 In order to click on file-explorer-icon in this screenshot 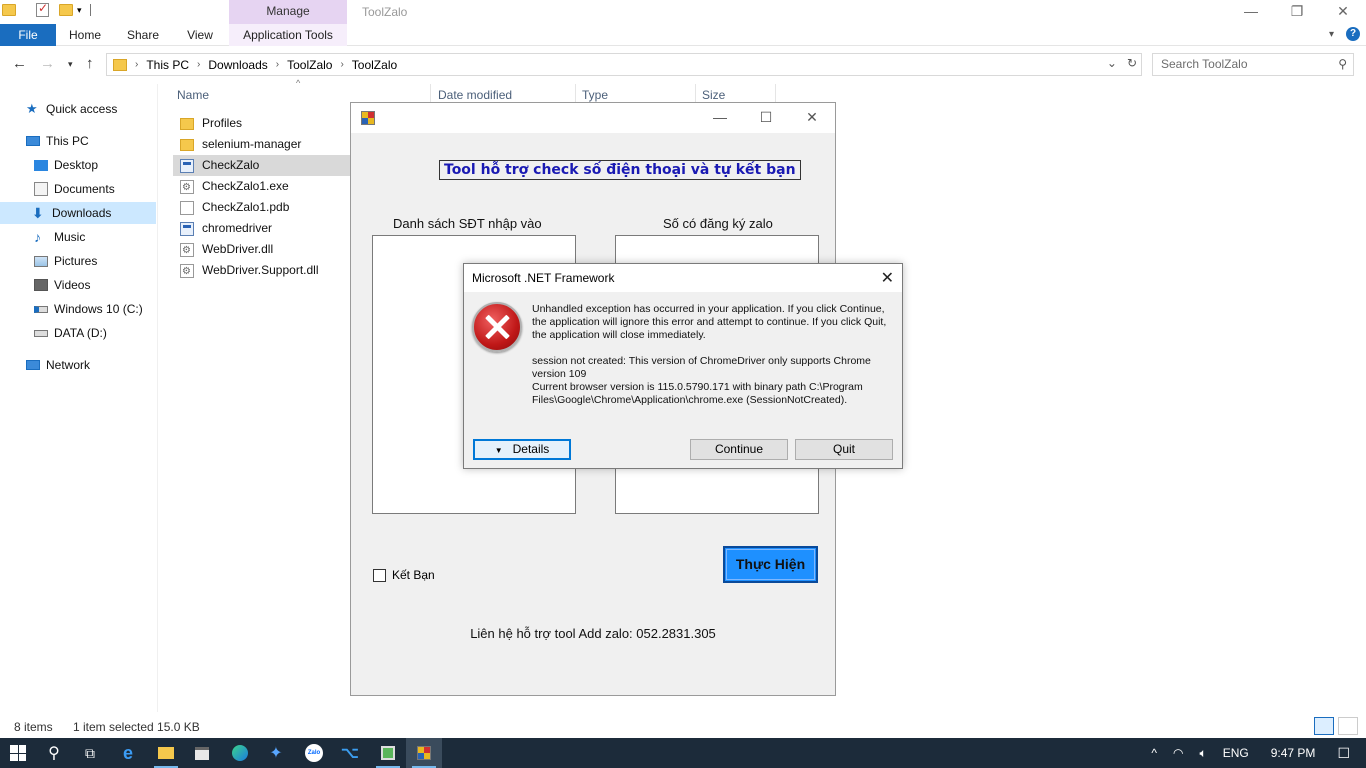, I will do `click(166, 753)`.